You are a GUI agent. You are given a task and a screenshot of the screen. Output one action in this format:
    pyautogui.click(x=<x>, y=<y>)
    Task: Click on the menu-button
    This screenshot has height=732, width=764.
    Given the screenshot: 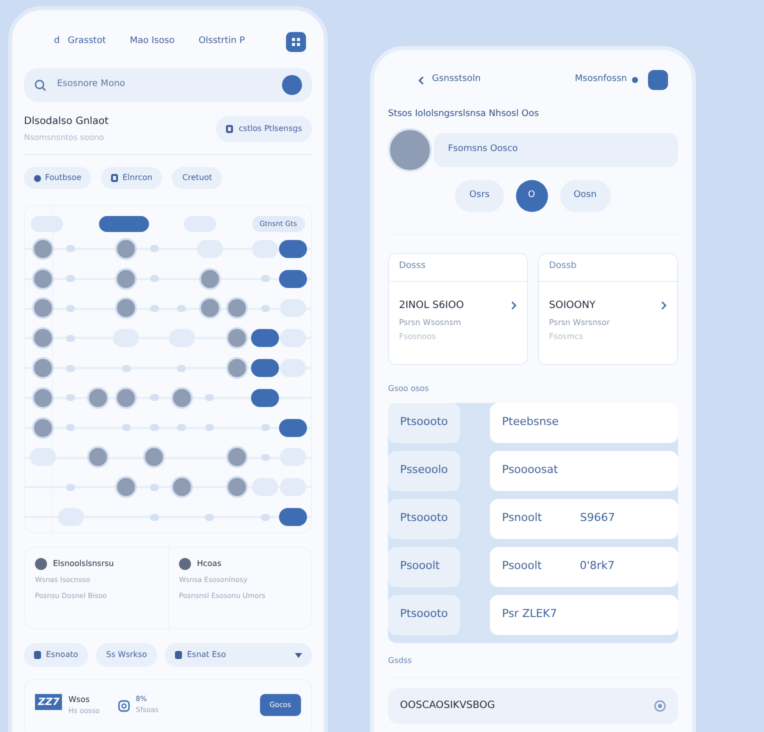 What is the action you would take?
    pyautogui.click(x=658, y=80)
    